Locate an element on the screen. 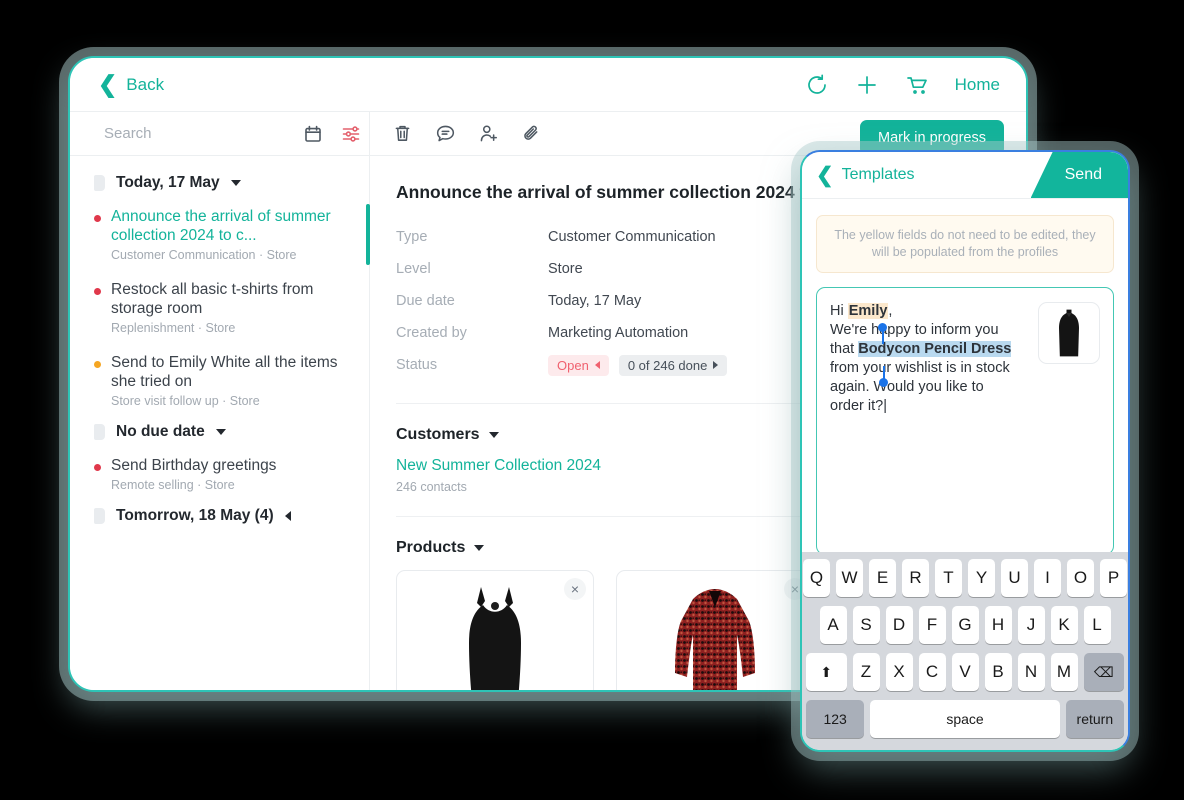  status-badge-open: Open is located at coordinates (578, 365).